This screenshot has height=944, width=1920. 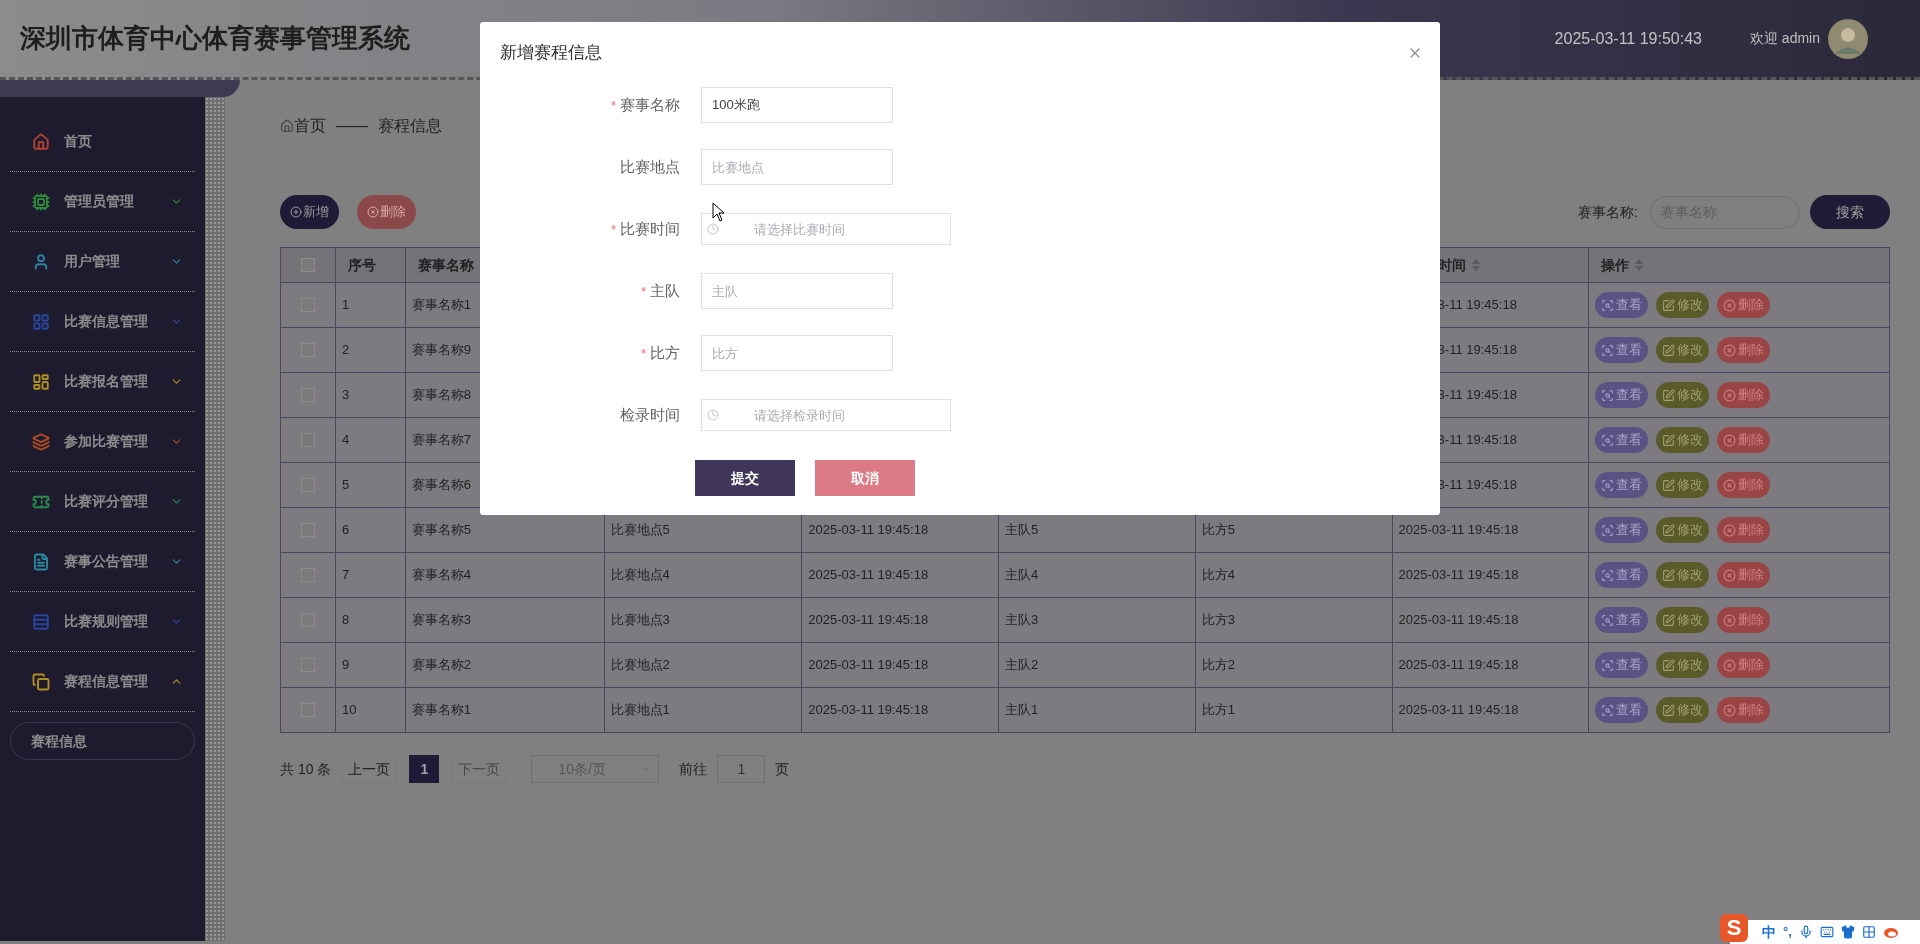 I want to click on column-header: 序号, so click(x=361, y=265).